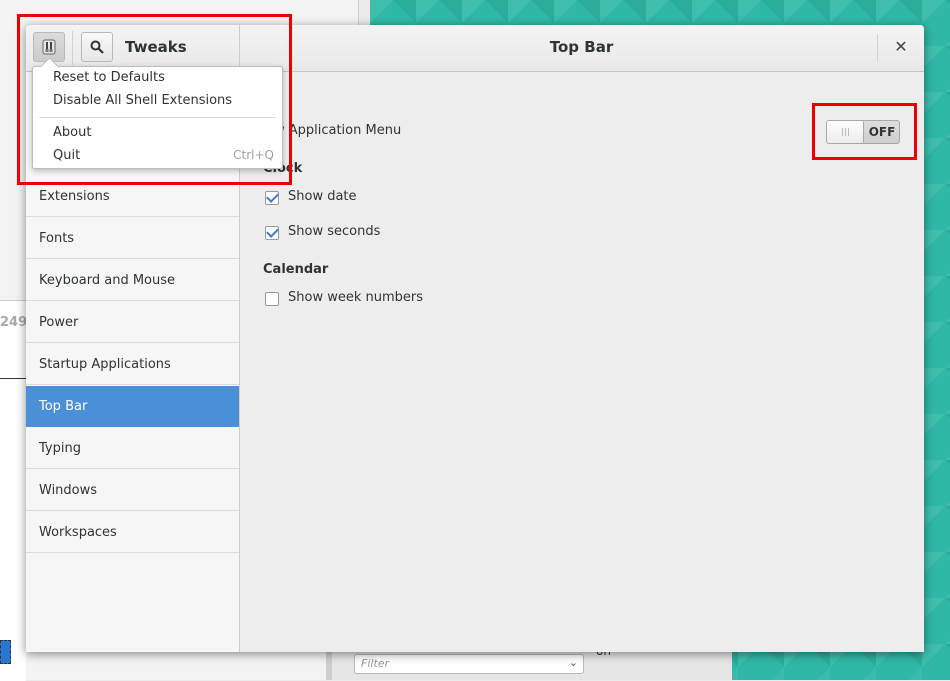 The image size is (950, 681). I want to click on search-button, so click(97, 47).